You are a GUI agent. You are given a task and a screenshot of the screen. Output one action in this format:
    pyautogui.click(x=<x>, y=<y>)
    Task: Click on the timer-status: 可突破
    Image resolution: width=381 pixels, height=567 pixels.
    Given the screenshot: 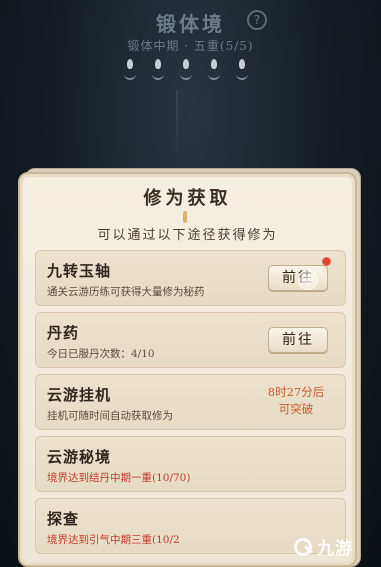 What is the action you would take?
    pyautogui.click(x=296, y=409)
    